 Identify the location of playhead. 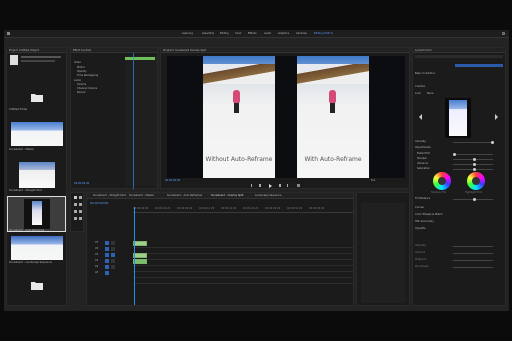
(134, 256).